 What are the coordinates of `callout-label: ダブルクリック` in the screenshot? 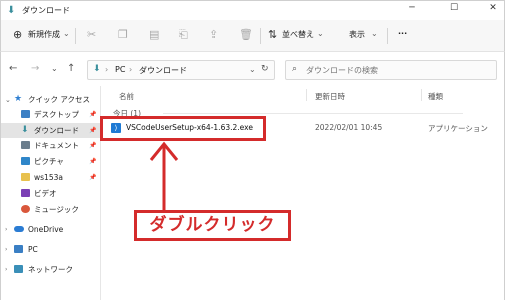 It's located at (212, 225).